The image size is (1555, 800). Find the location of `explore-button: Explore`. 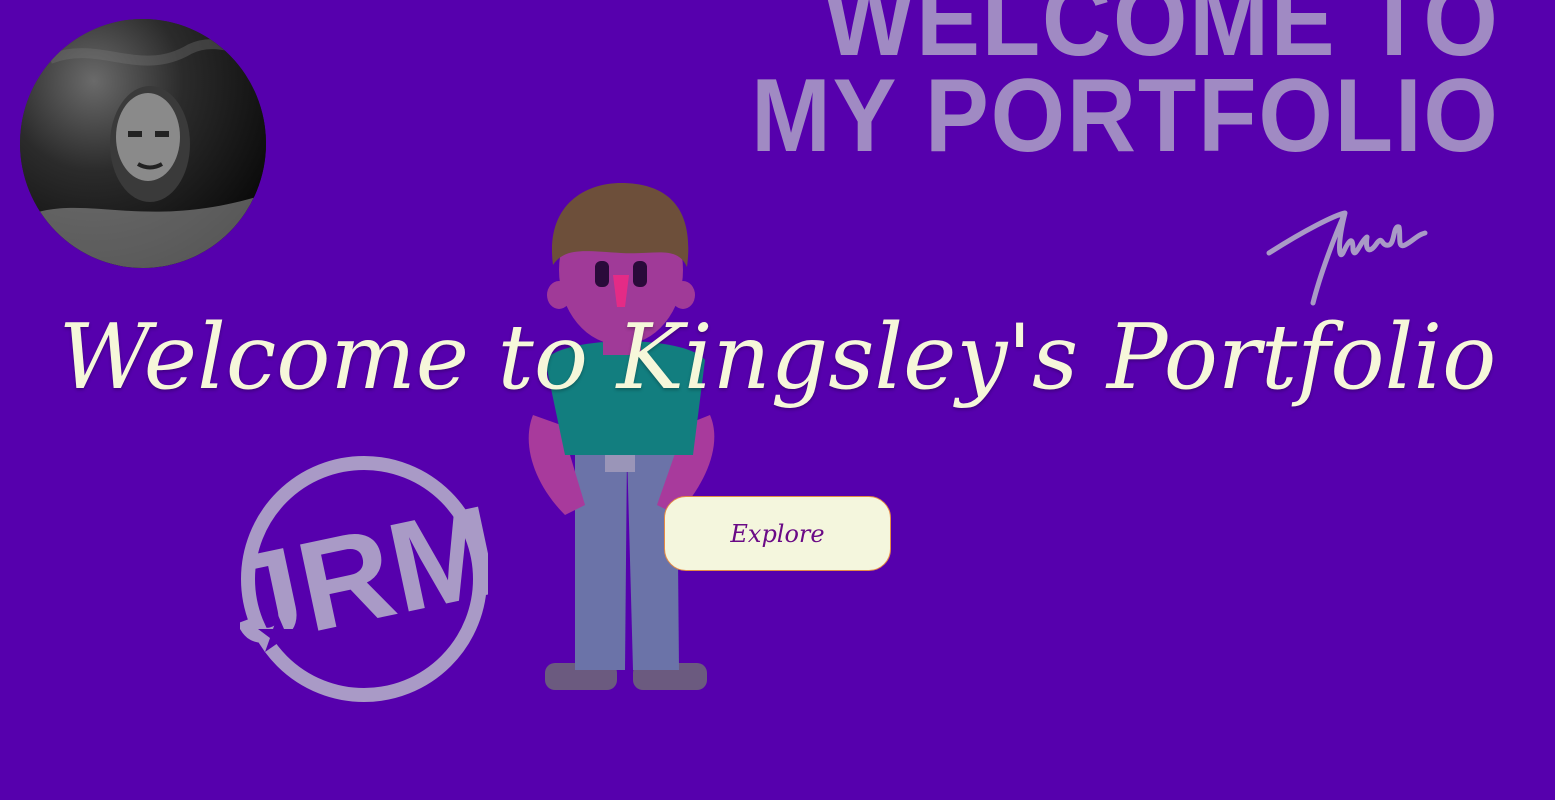

explore-button: Explore is located at coordinates (777, 533).